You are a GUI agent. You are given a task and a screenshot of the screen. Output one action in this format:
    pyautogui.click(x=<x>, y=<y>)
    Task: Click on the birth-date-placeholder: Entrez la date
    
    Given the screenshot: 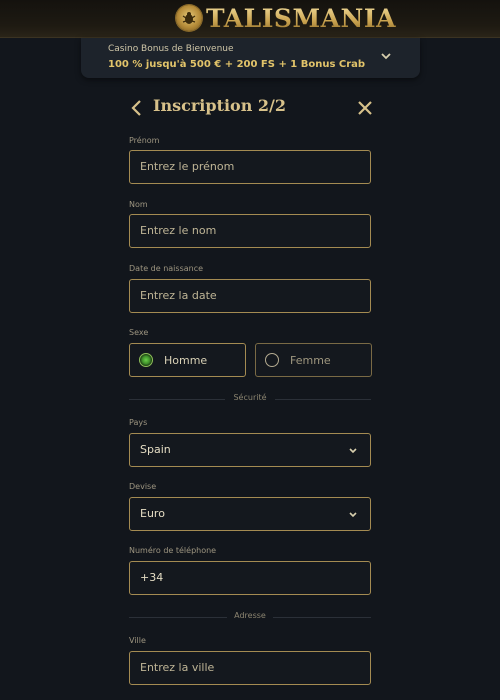 What is the action you would take?
    pyautogui.click(x=178, y=295)
    